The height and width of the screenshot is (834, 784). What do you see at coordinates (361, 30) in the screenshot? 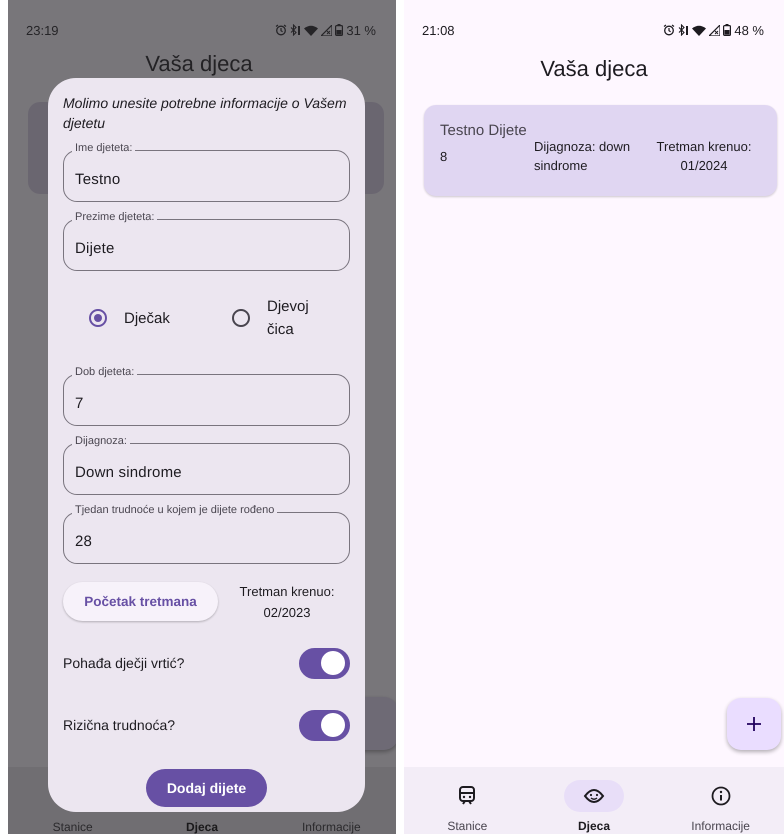
I see `battery-level: 31 %` at bounding box center [361, 30].